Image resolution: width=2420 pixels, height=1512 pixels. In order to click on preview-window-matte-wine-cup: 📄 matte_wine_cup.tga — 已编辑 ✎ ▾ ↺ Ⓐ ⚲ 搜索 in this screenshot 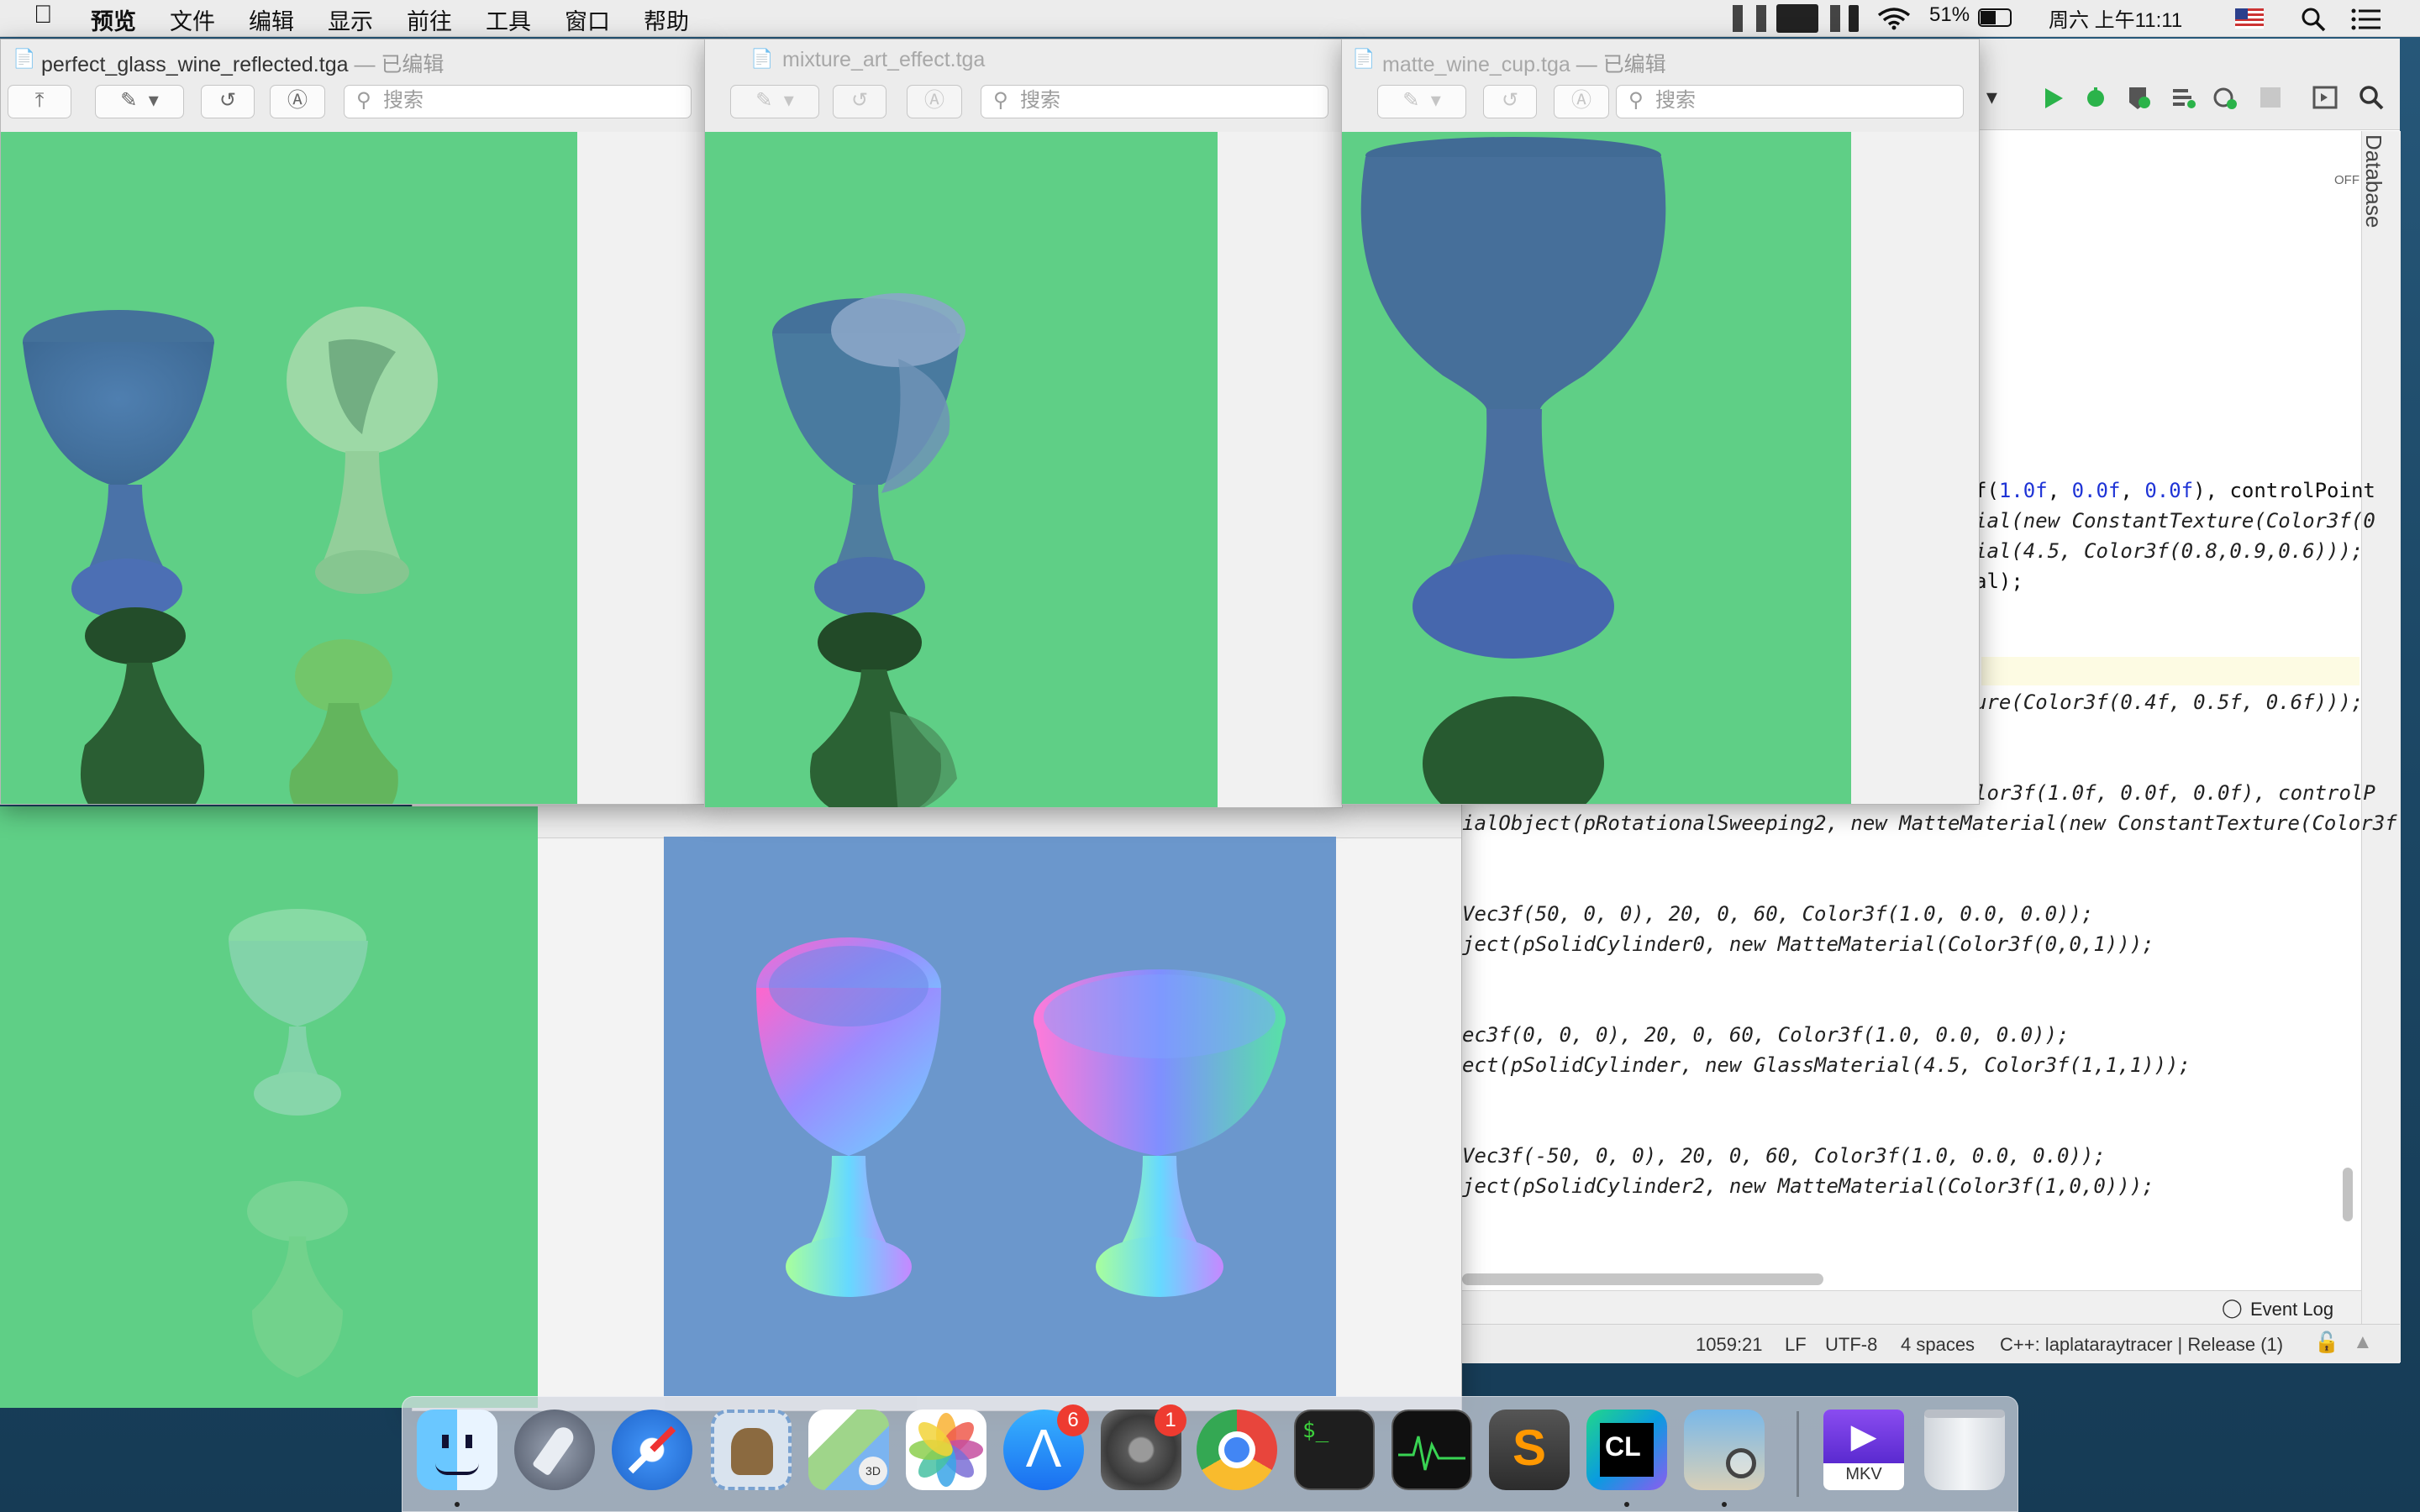, I will do `click(1660, 422)`.